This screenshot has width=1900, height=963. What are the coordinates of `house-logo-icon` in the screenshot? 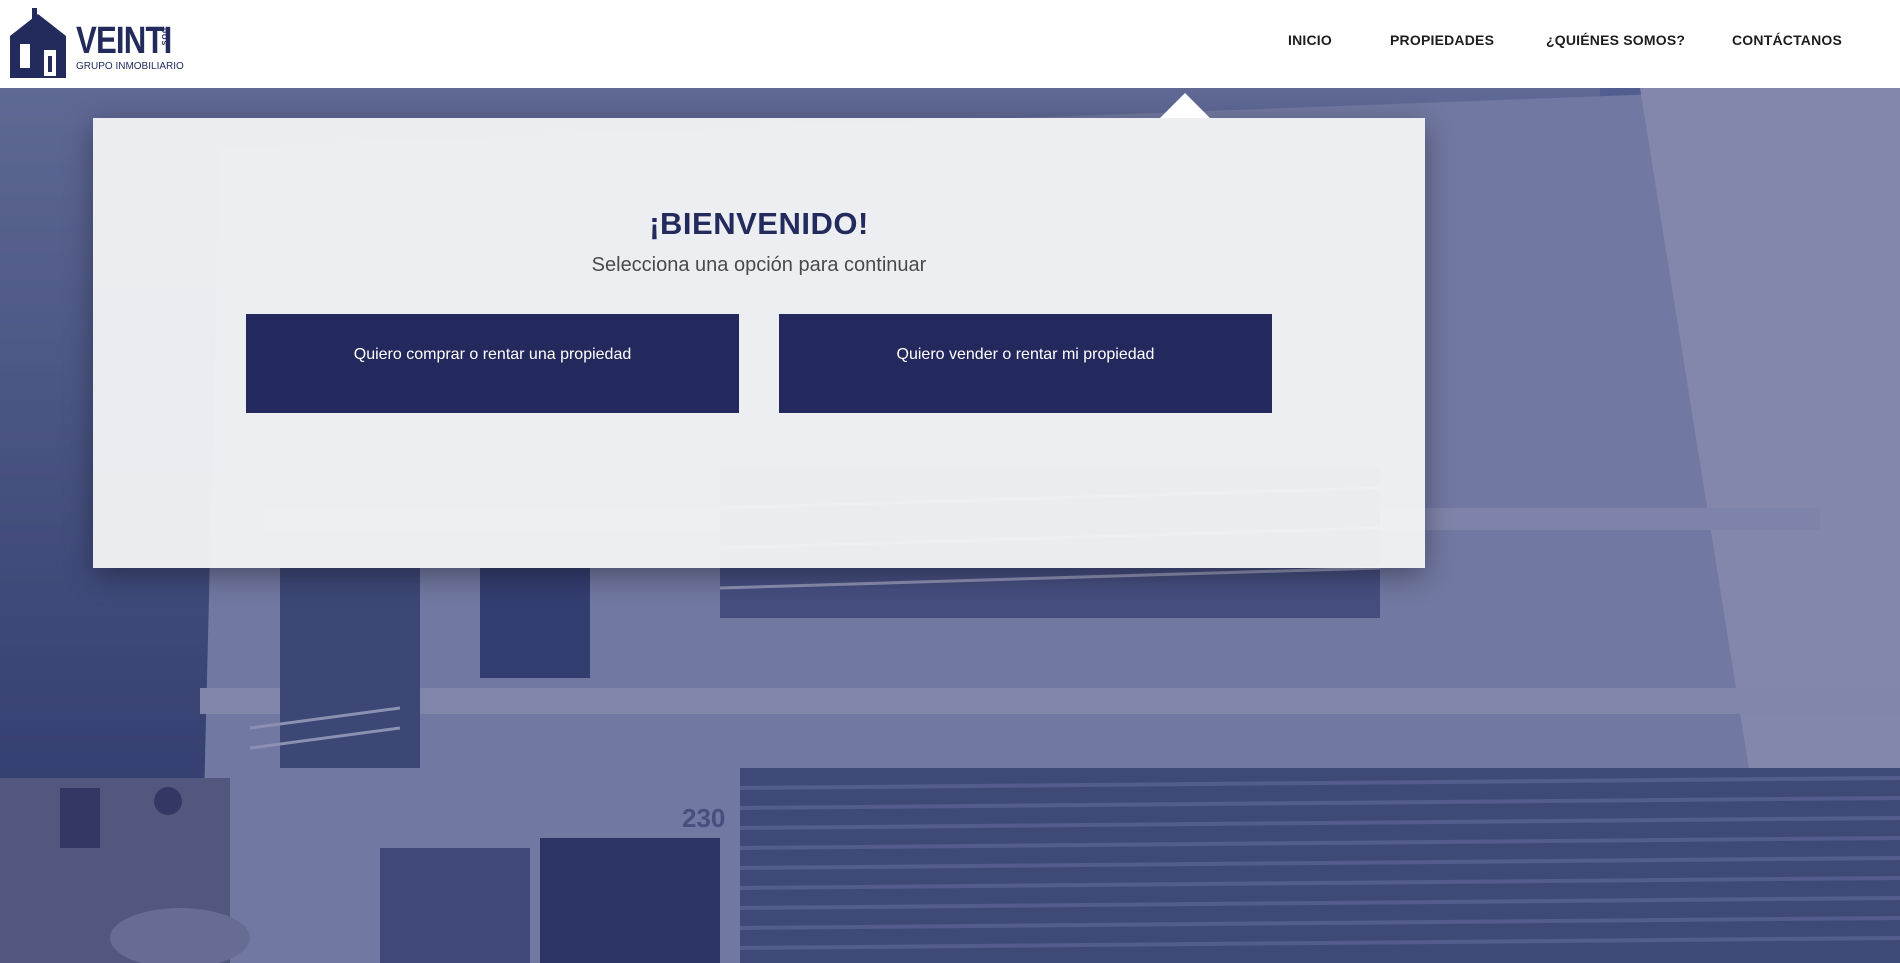 It's located at (38, 43).